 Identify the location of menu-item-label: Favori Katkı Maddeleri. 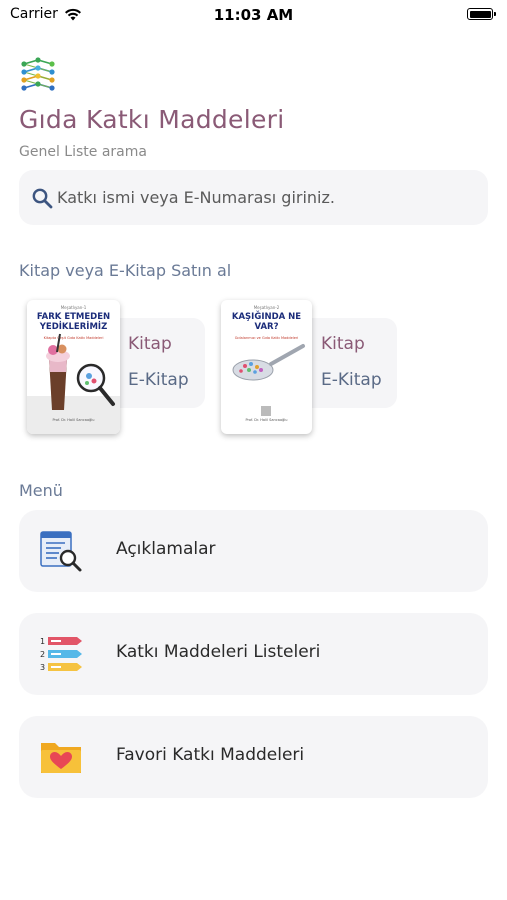
(210, 755).